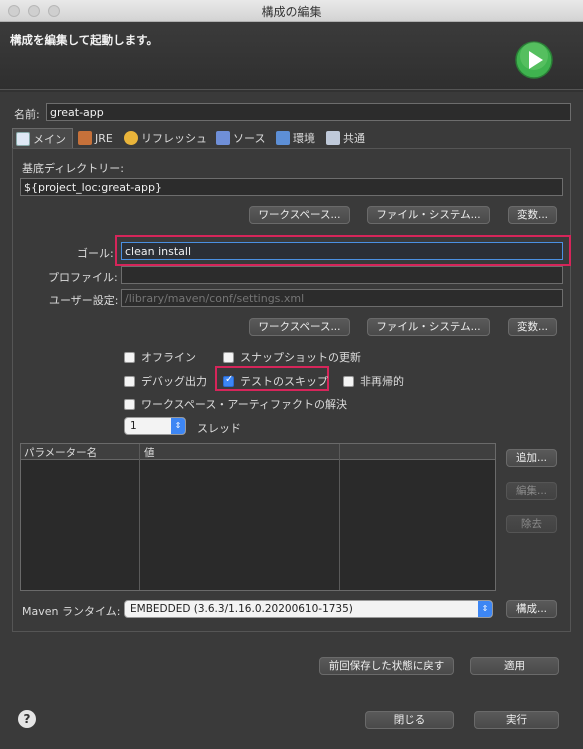  Describe the element at coordinates (83, 277) in the screenshot. I see `profile-label: プロファイル:` at that location.